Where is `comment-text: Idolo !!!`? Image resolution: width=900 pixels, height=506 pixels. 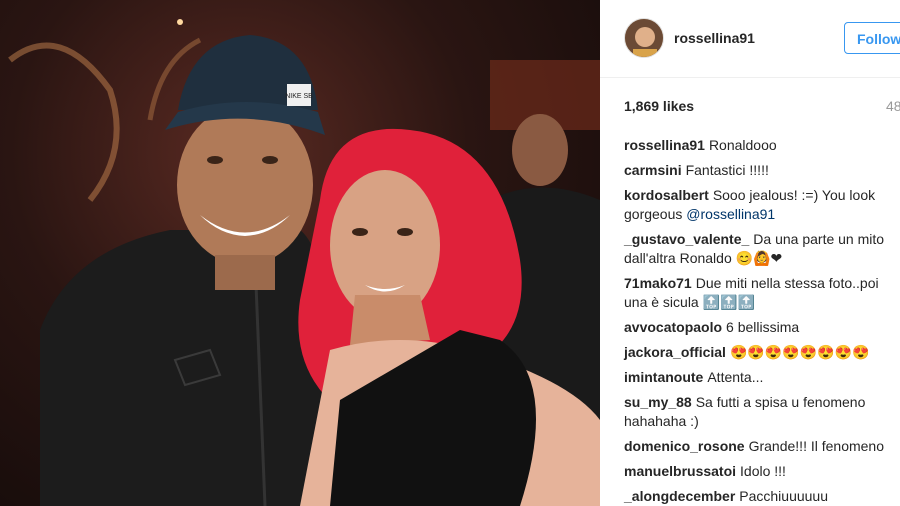 comment-text: Idolo !!! is located at coordinates (763, 471).